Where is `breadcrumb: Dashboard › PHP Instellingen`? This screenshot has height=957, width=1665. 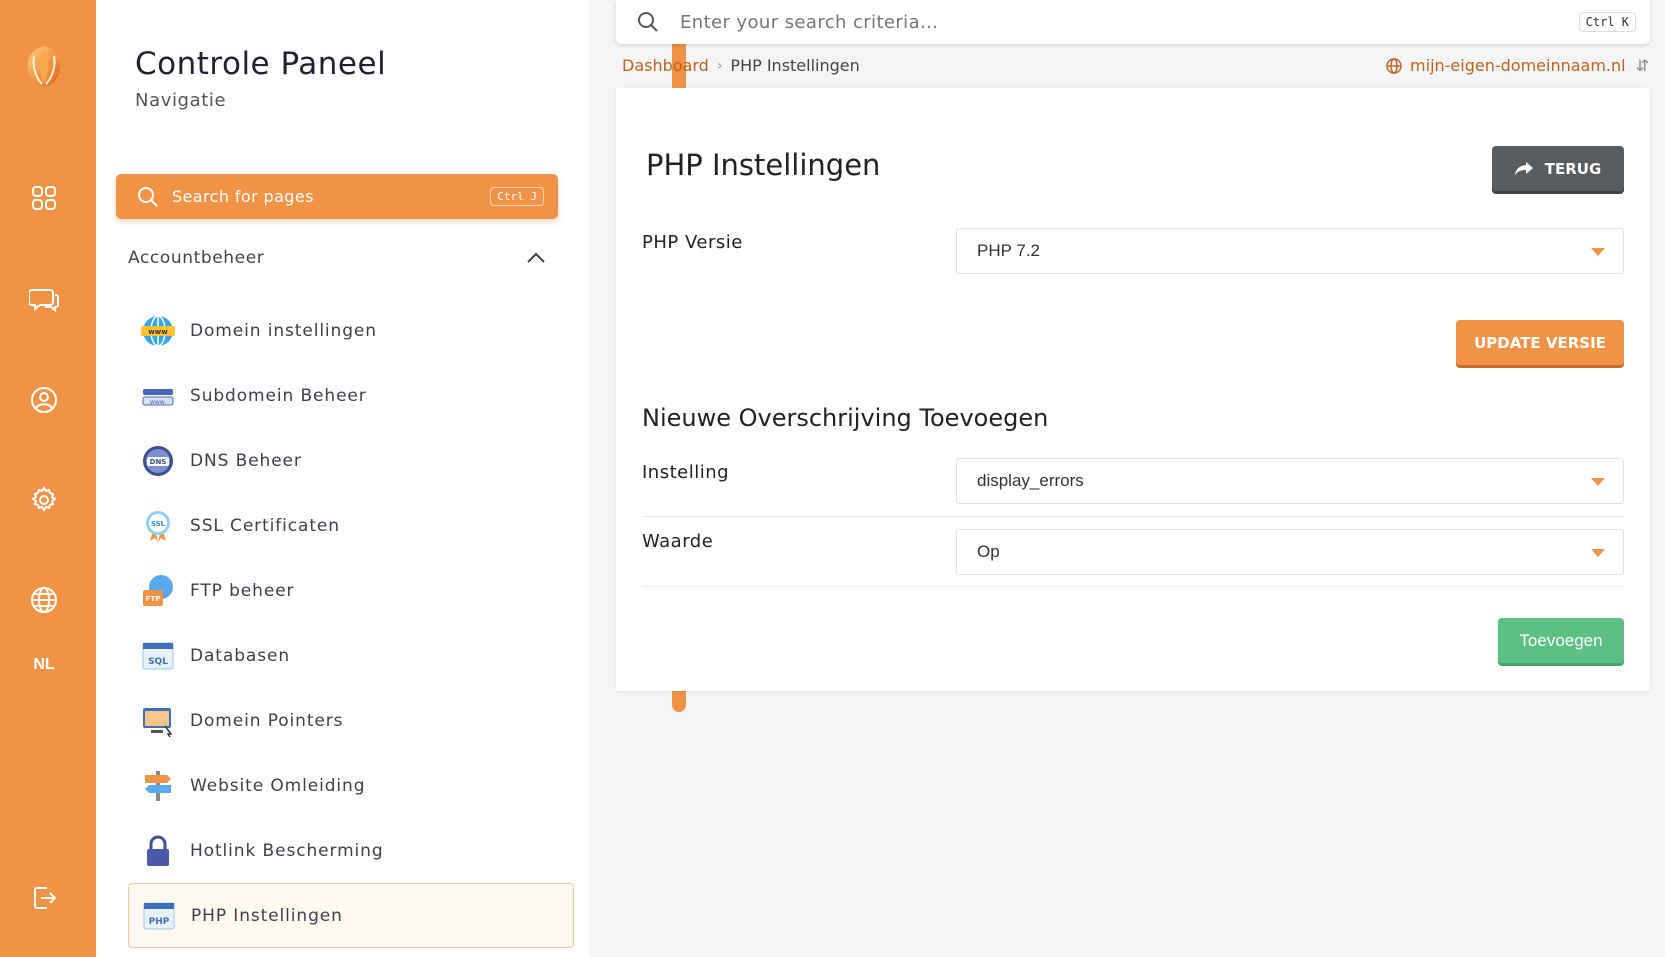 breadcrumb: Dashboard › PHP Instellingen is located at coordinates (741, 65).